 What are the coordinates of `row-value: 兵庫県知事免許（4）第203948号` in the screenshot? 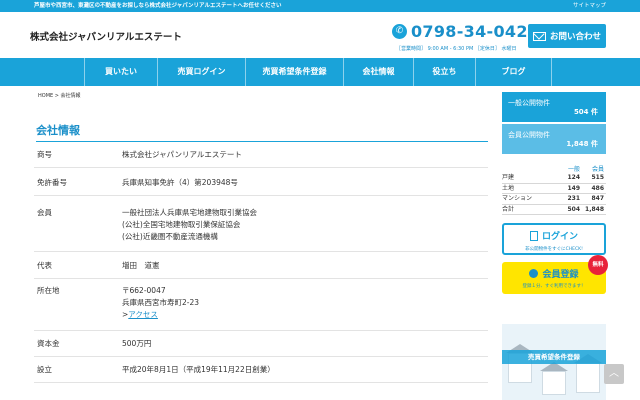 It's located at (180, 182).